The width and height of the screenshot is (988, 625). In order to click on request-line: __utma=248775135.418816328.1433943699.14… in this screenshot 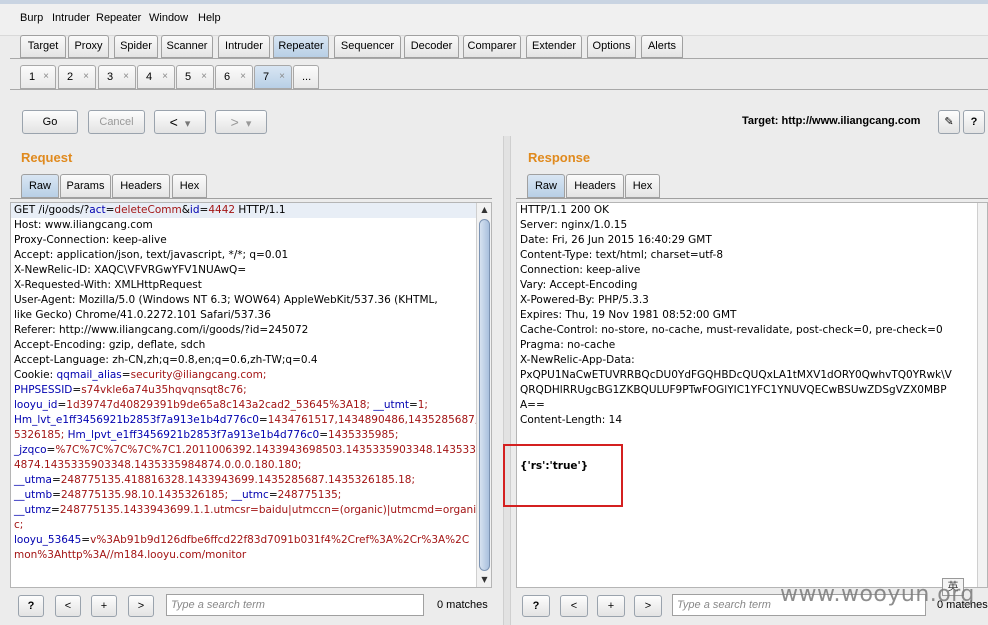, I will do `click(214, 480)`.